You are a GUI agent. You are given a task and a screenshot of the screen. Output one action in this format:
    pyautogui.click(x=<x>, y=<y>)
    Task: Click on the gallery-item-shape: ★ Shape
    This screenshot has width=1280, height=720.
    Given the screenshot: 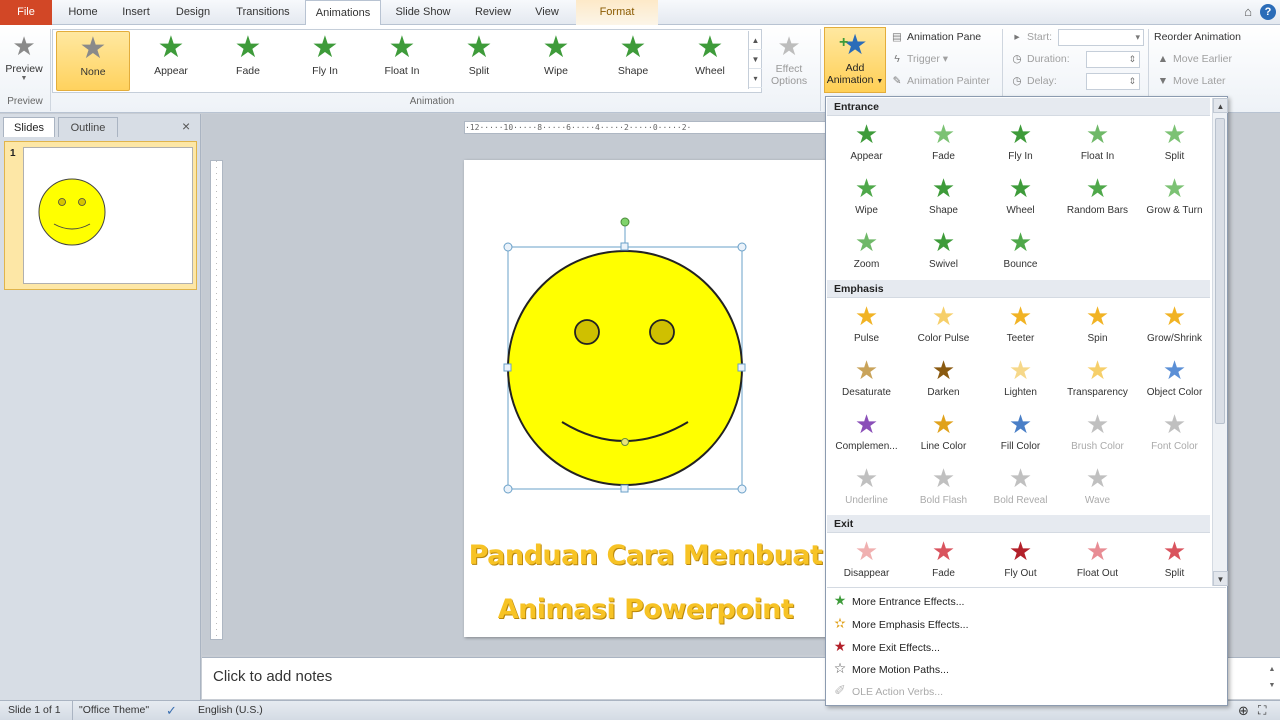 What is the action you would take?
    pyautogui.click(x=633, y=61)
    